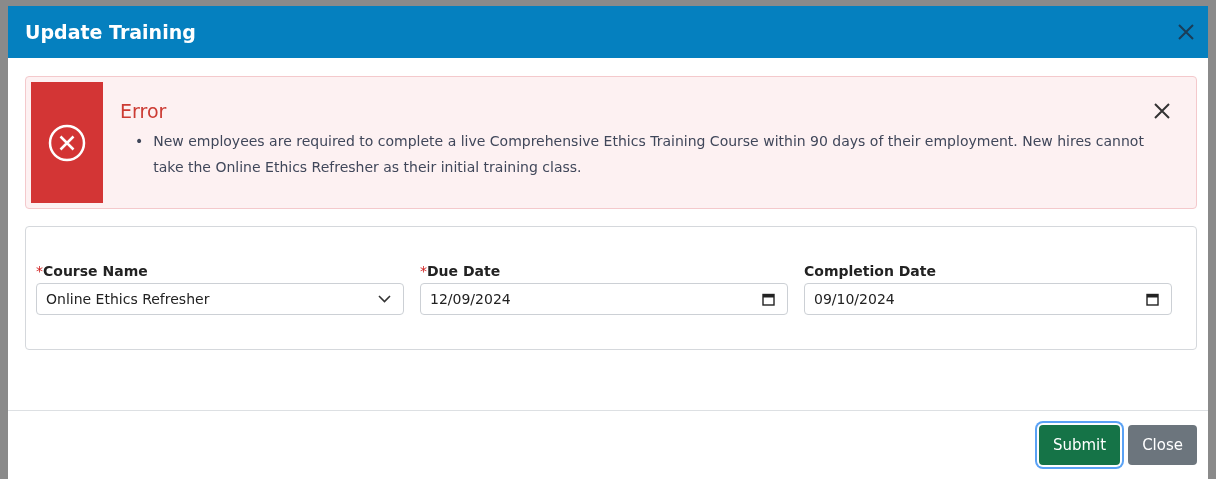 Image resolution: width=1216 pixels, height=479 pixels. Describe the element at coordinates (464, 271) in the screenshot. I see `field-label: Due Date` at that location.